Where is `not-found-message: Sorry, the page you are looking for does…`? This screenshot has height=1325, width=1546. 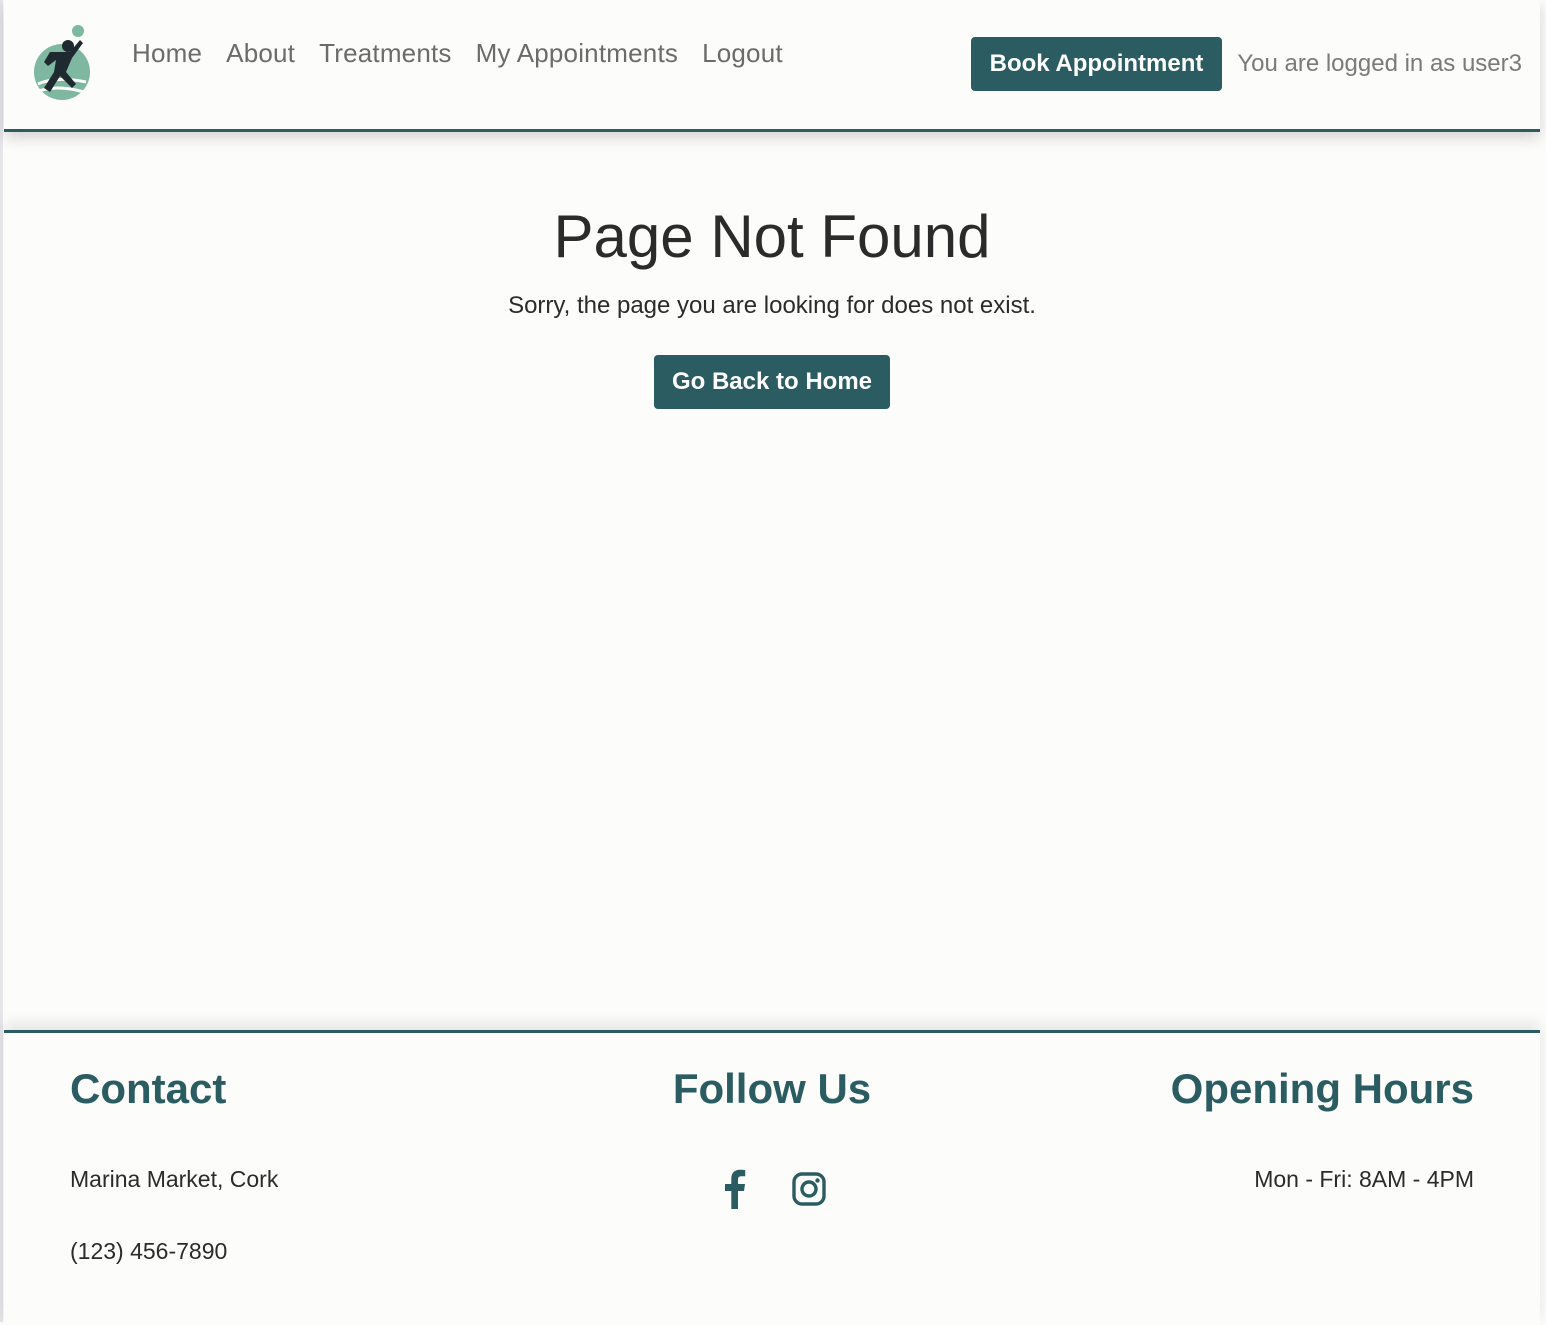 not-found-message: Sorry, the page you are looking for does… is located at coordinates (772, 305).